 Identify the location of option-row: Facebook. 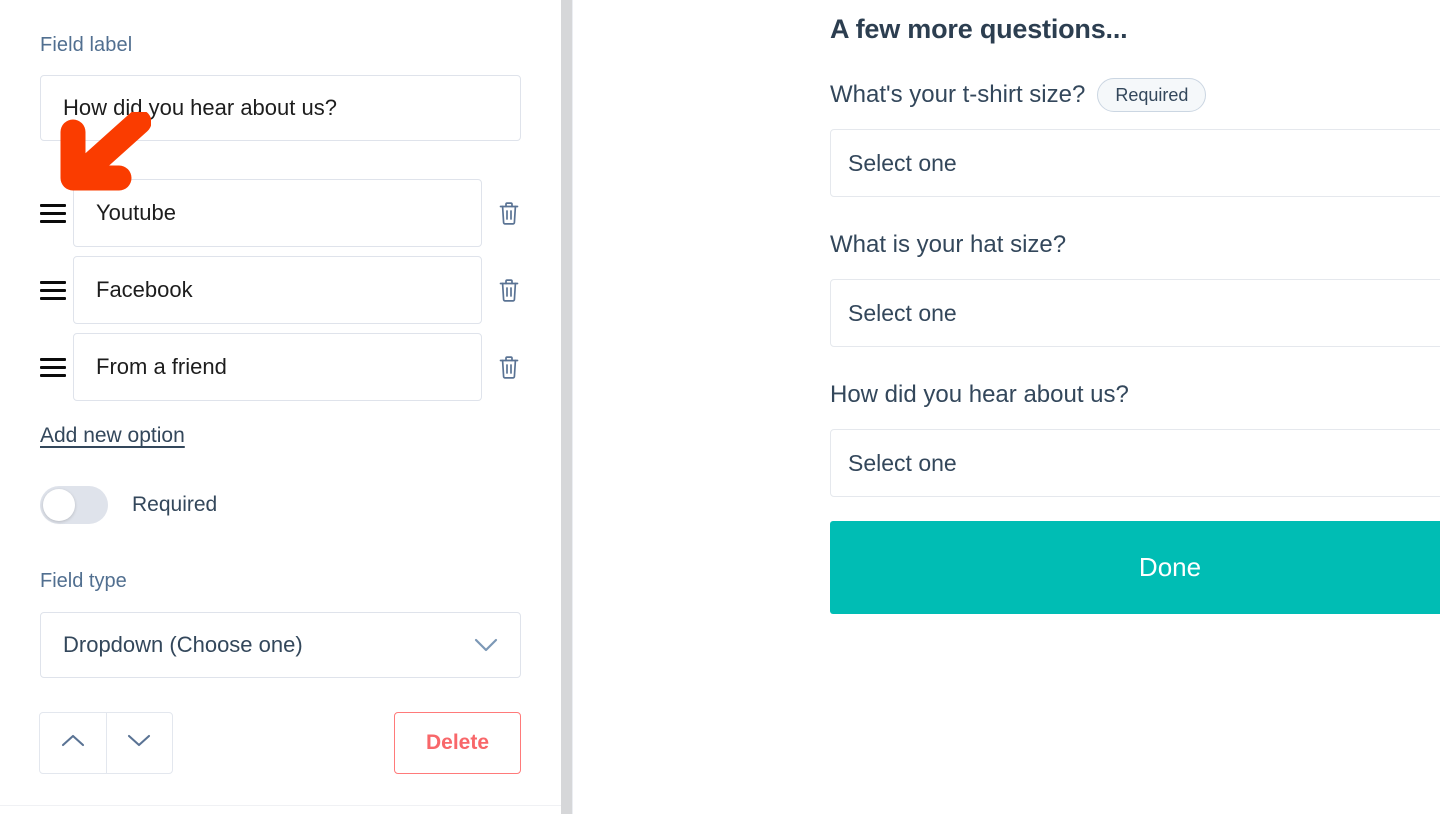
(280, 290).